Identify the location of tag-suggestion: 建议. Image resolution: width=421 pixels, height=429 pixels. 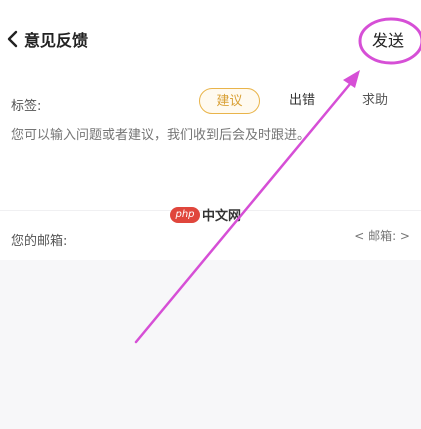
(229, 101).